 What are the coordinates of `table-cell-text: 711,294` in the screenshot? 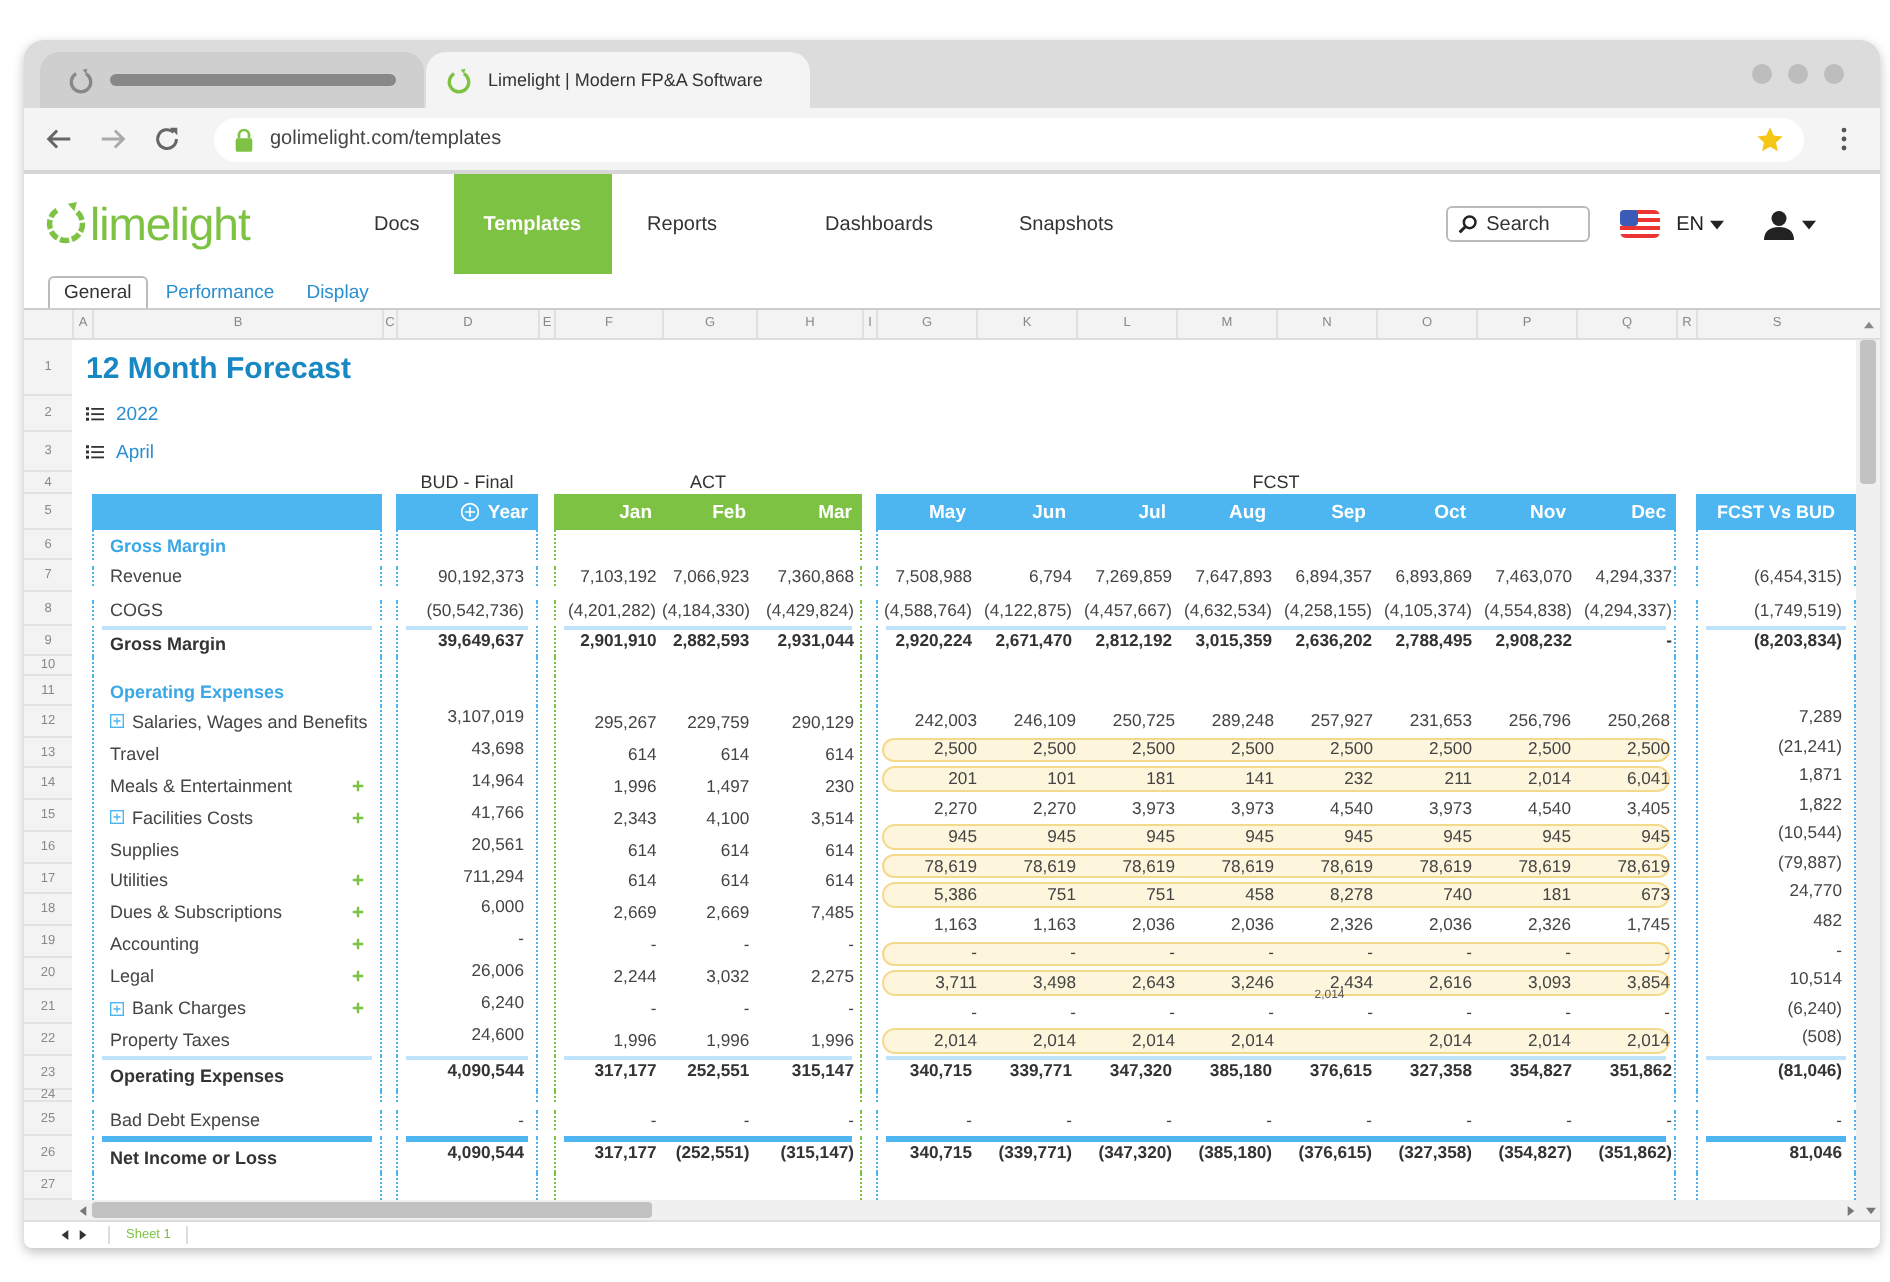 It's located at (493, 877).